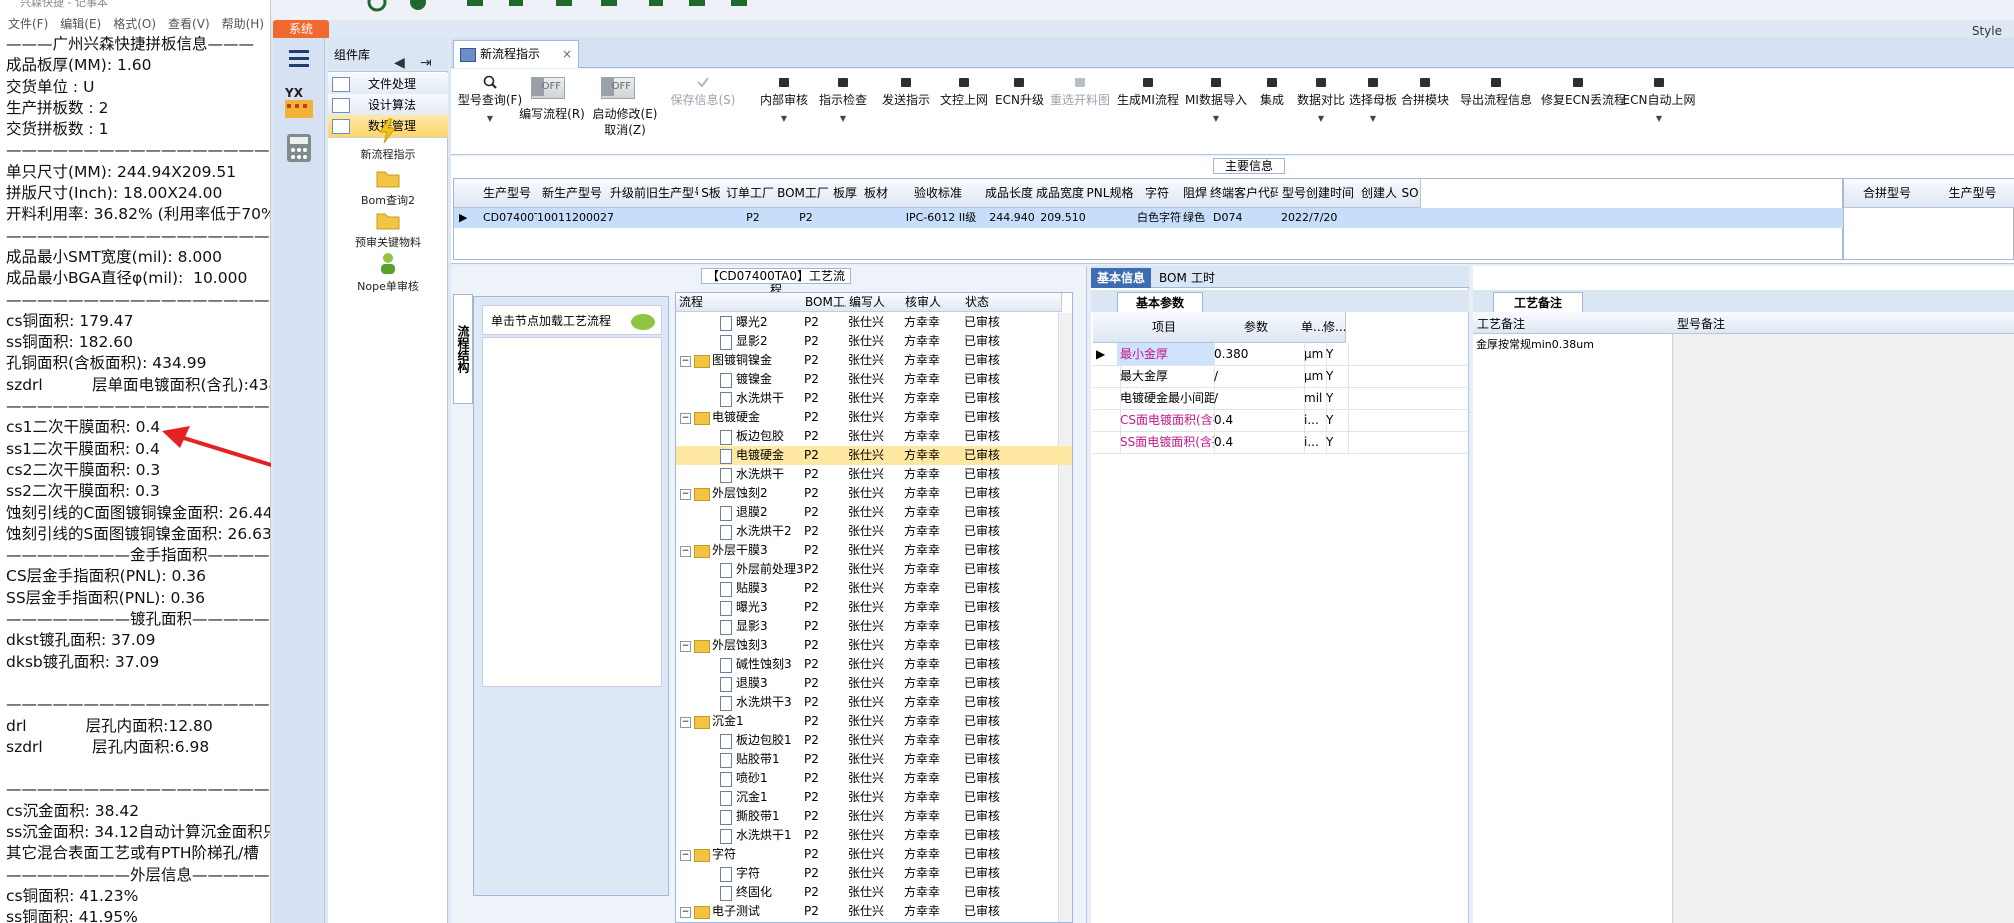  Describe the element at coordinates (874, 759) in the screenshot. I see `tree-row: 贴胶带1 P2 张仕兴 方幸幸 已审核` at that location.